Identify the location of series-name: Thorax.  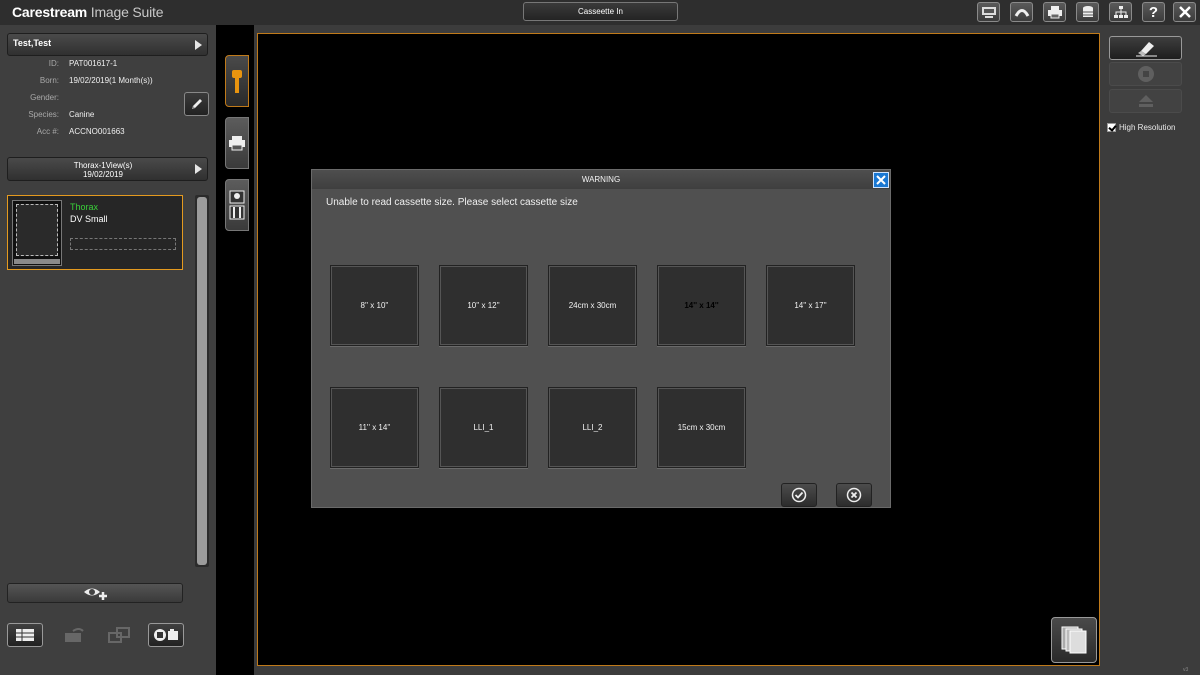
(84, 207).